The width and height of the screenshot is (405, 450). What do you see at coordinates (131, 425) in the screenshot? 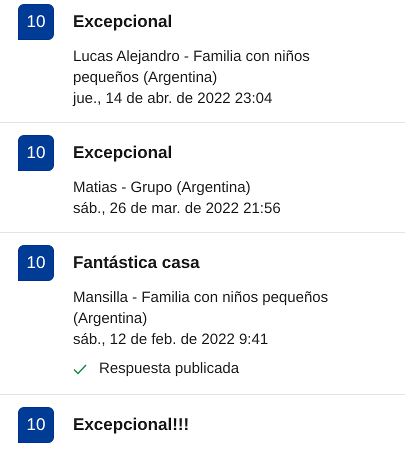
I see `review-title: Excepcional!!!` at bounding box center [131, 425].